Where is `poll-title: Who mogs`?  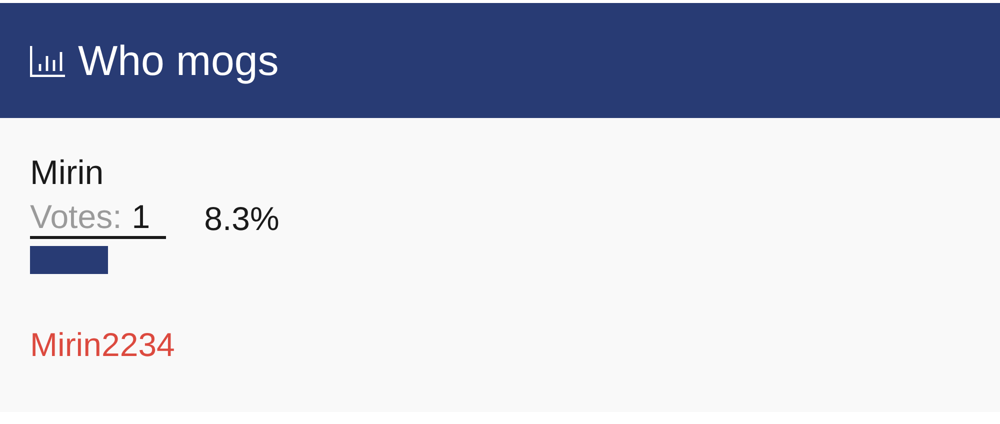
poll-title: Who mogs is located at coordinates (178, 60).